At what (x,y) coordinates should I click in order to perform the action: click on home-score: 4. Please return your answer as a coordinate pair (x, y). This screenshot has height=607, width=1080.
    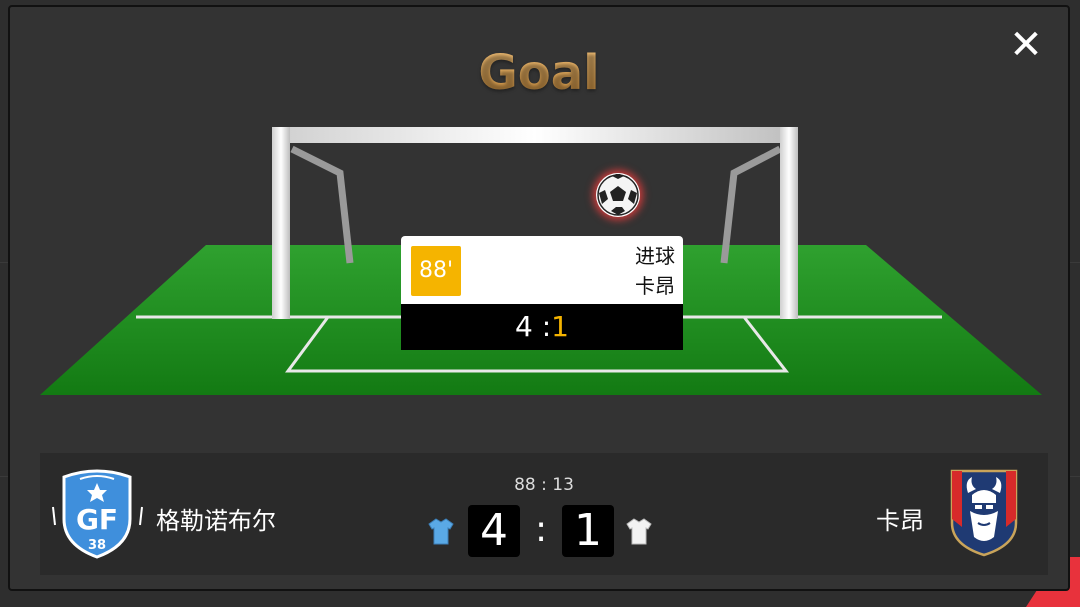
    Looking at the image, I should click on (494, 531).